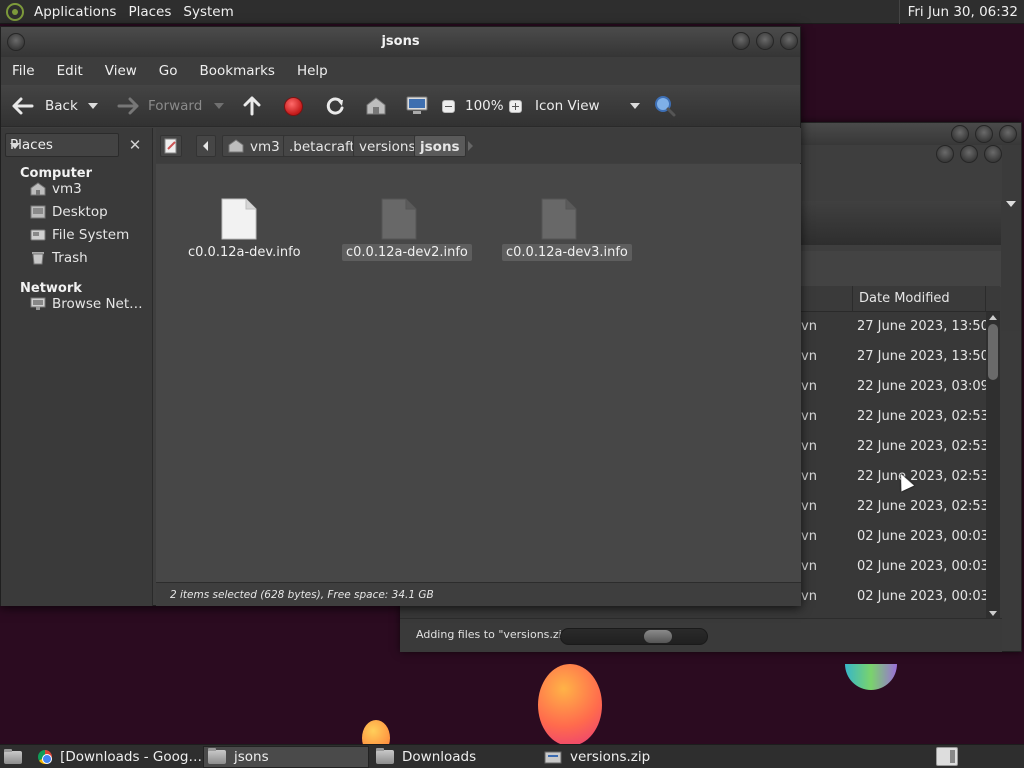 The width and height of the screenshot is (1024, 768). I want to click on stop-icon, so click(293, 106).